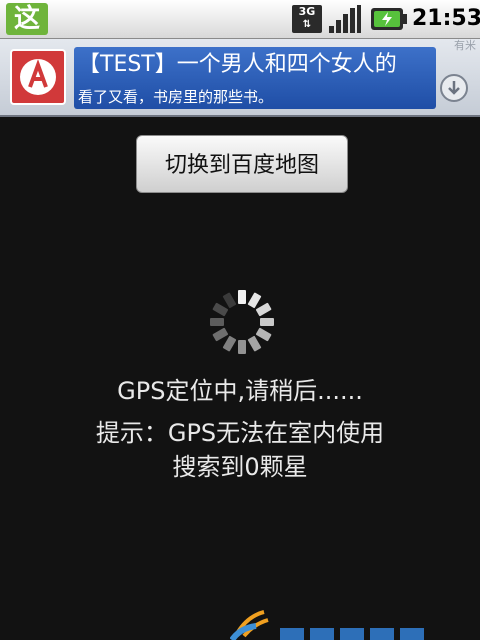  What do you see at coordinates (327, 625) in the screenshot?
I see `app-logo-icon` at bounding box center [327, 625].